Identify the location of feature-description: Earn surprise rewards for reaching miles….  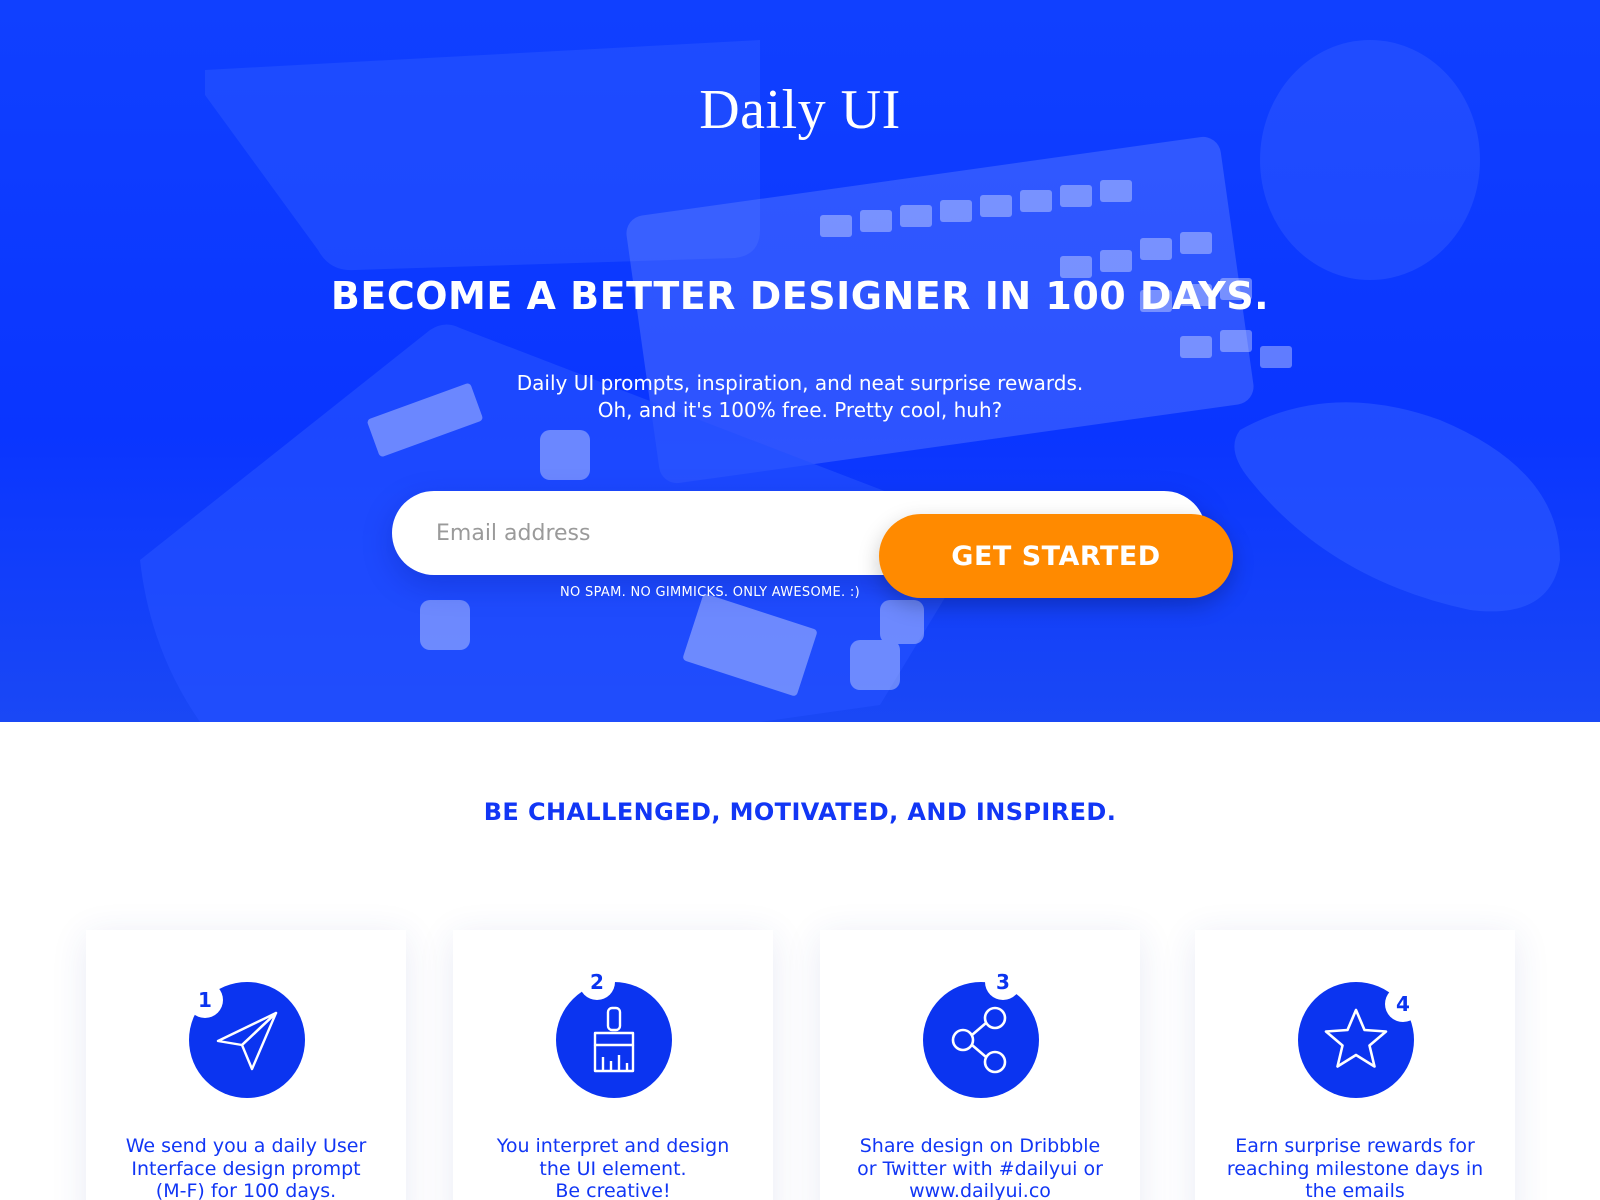
(1355, 1167).